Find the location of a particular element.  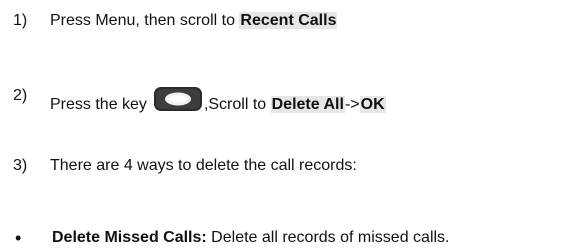

step-2-scroll-text: ,Scroll to is located at coordinates (237, 104).